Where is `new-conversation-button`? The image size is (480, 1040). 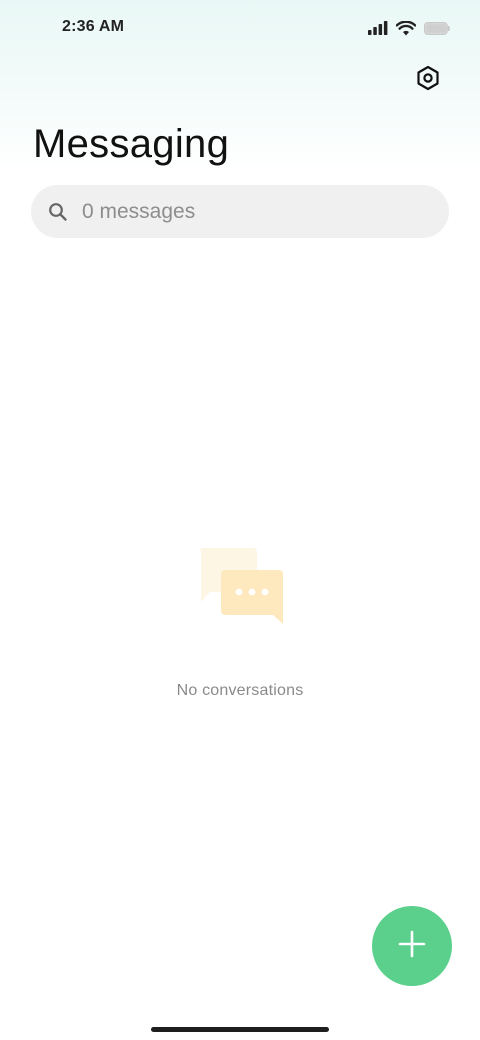 new-conversation-button is located at coordinates (412, 946).